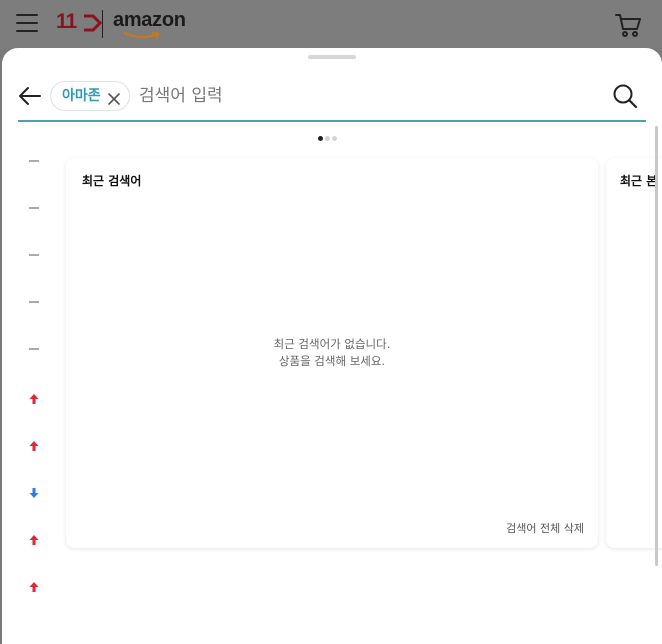 The width and height of the screenshot is (662, 644). Describe the element at coordinates (93, 23) in the screenshot. I see `11st-logo-arrow-icon` at that location.